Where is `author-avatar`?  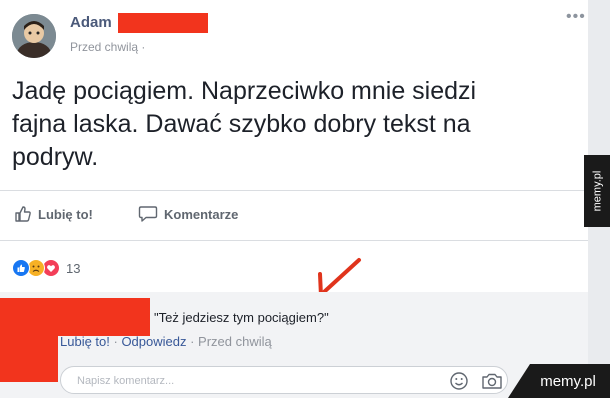
author-avatar is located at coordinates (34, 36).